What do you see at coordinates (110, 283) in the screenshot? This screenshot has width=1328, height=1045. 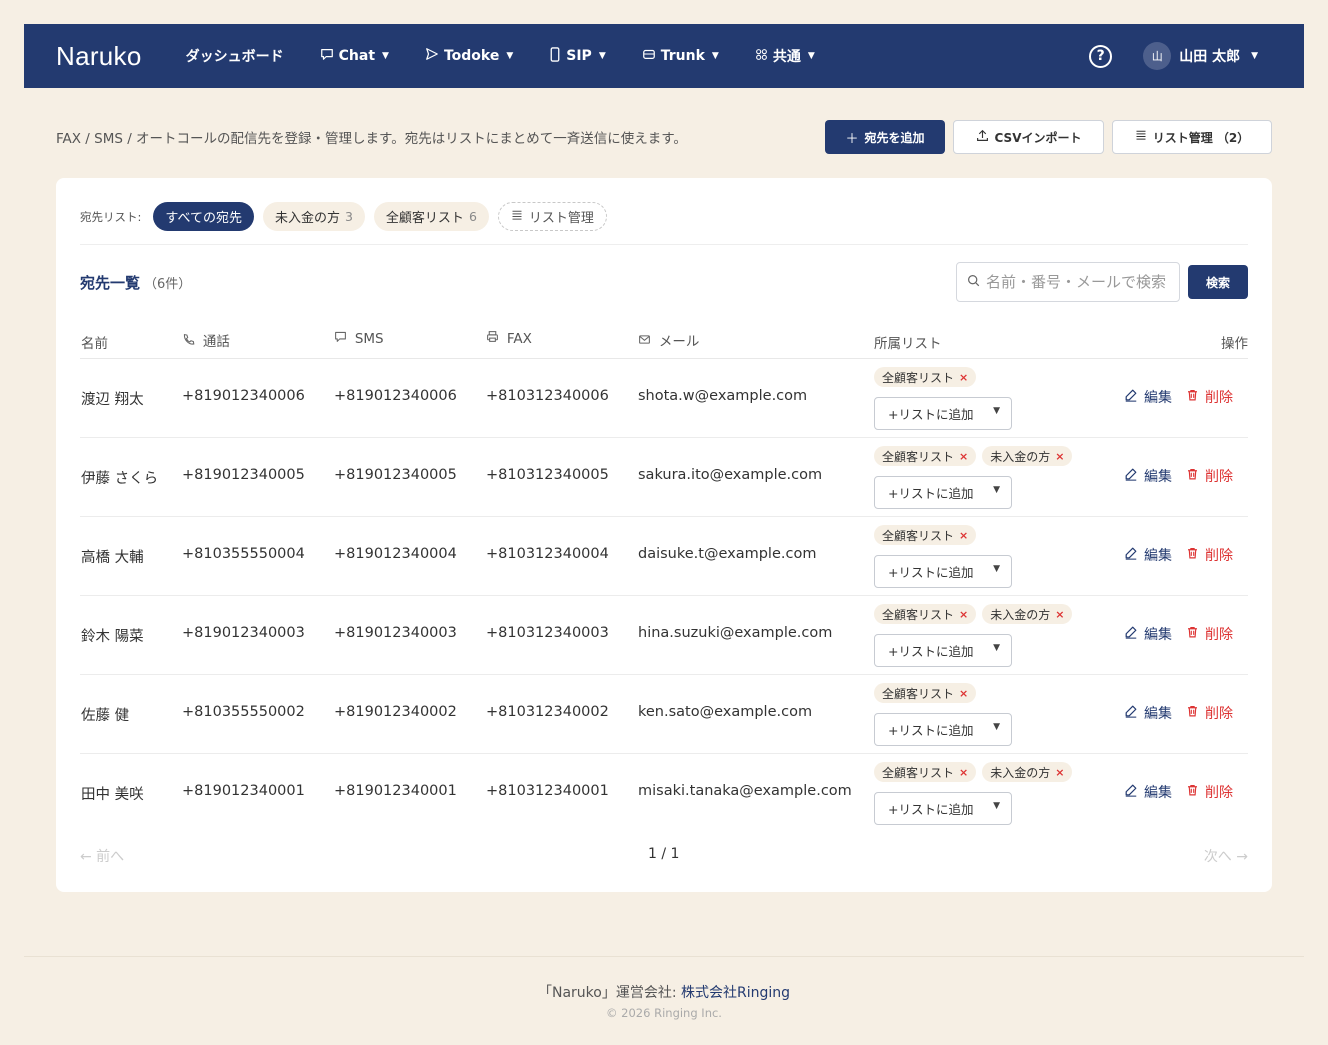 I see `list-title-text: 宛先一覧` at bounding box center [110, 283].